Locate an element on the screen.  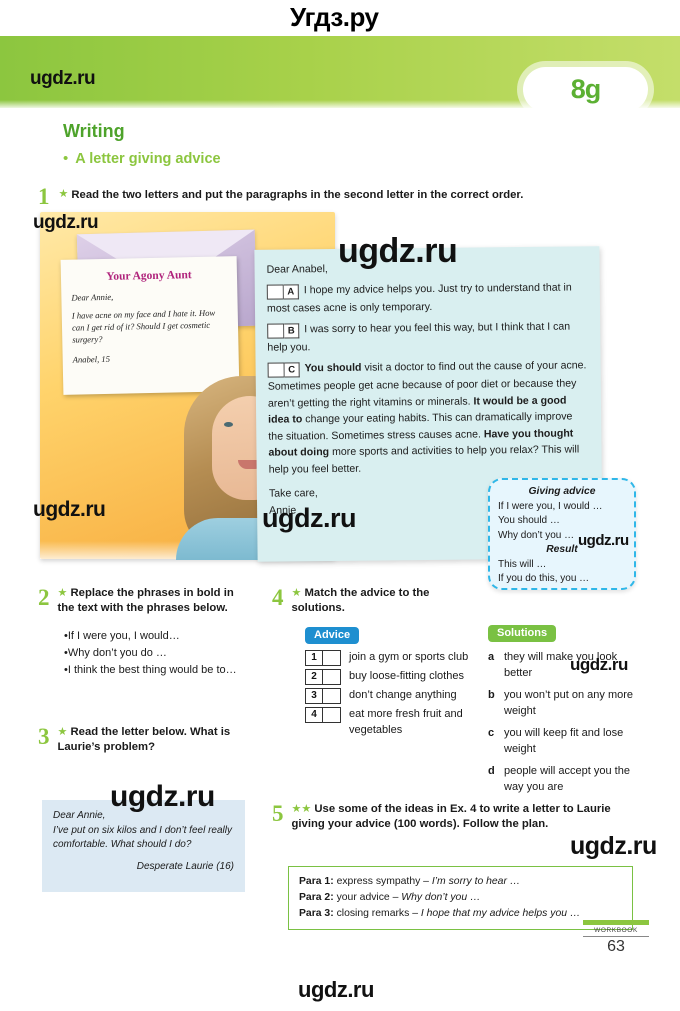
advice-text-1: join a gym or sports club is located at coordinates (409, 657).